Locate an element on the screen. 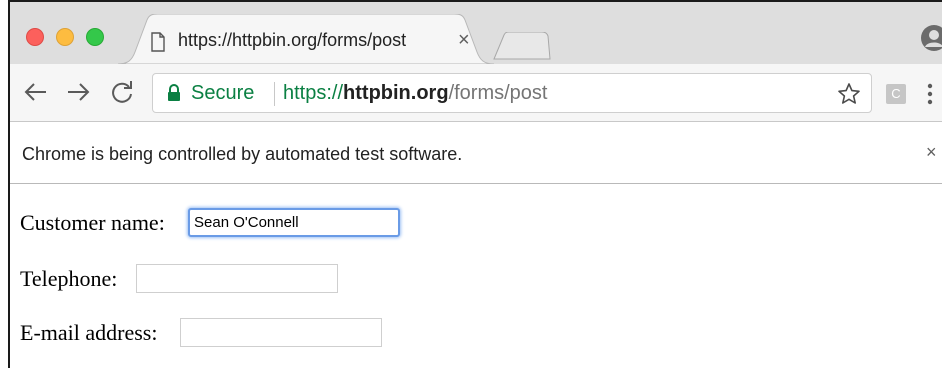 The height and width of the screenshot is (368, 942). url-text: https://httpbin.org/forms/post is located at coordinates (415, 93).